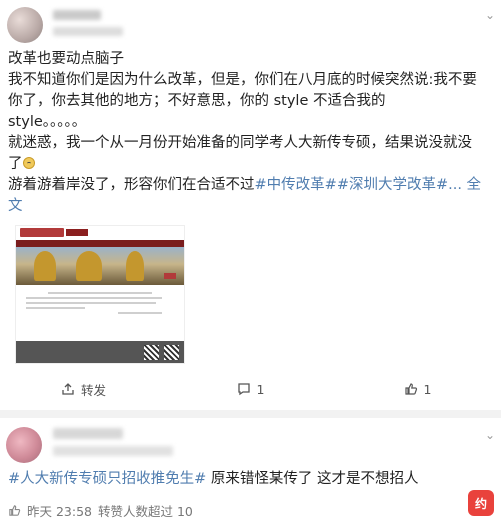 The image size is (501, 526). Describe the element at coordinates (100, 352) in the screenshot. I see `embed-footer` at that location.